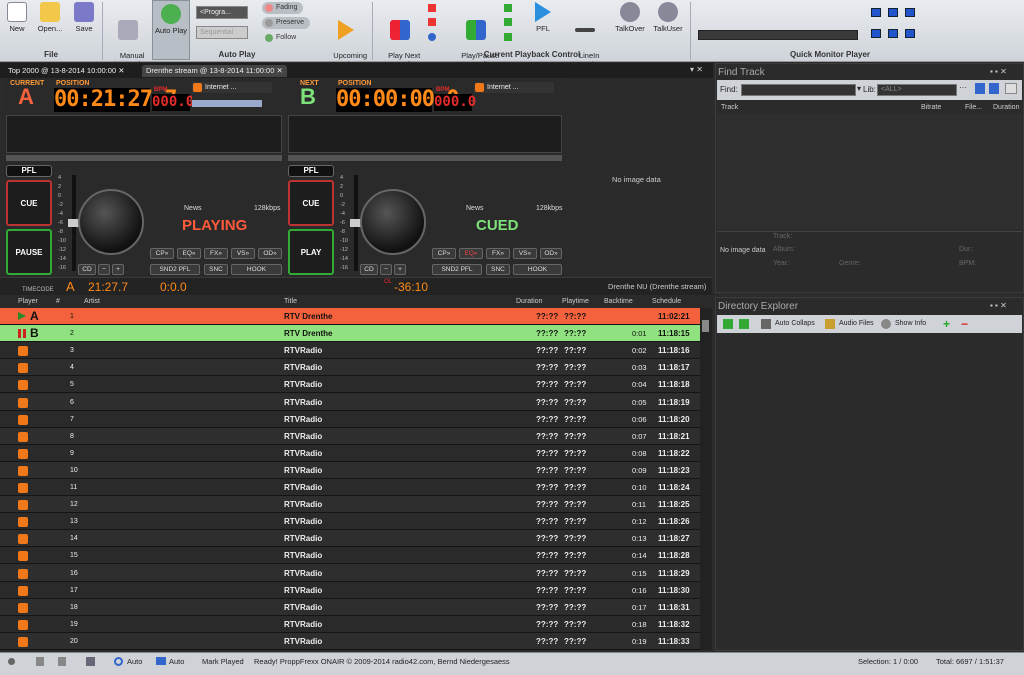 The height and width of the screenshot is (675, 1024). Describe the element at coordinates (243, 253) in the screenshot. I see `deck-a-vs-button: VS»` at that location.